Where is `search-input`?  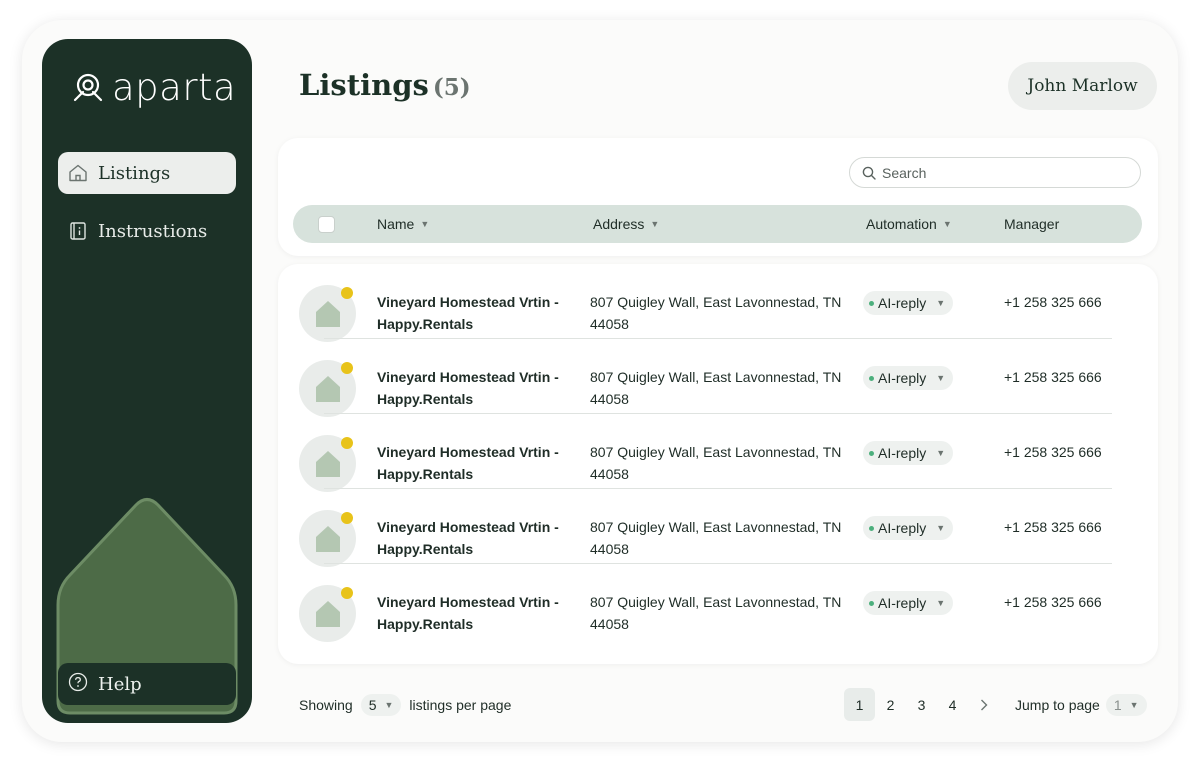 search-input is located at coordinates (1002, 172).